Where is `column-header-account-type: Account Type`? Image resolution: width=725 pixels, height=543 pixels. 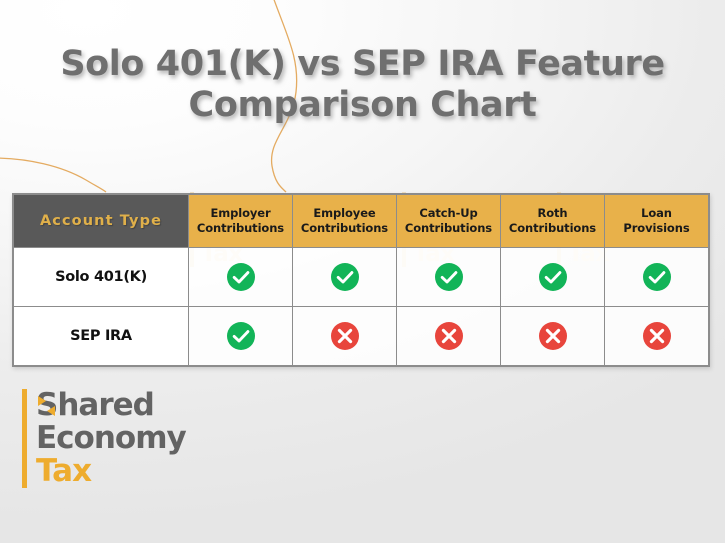
column-header-account-type: Account Type is located at coordinates (101, 221).